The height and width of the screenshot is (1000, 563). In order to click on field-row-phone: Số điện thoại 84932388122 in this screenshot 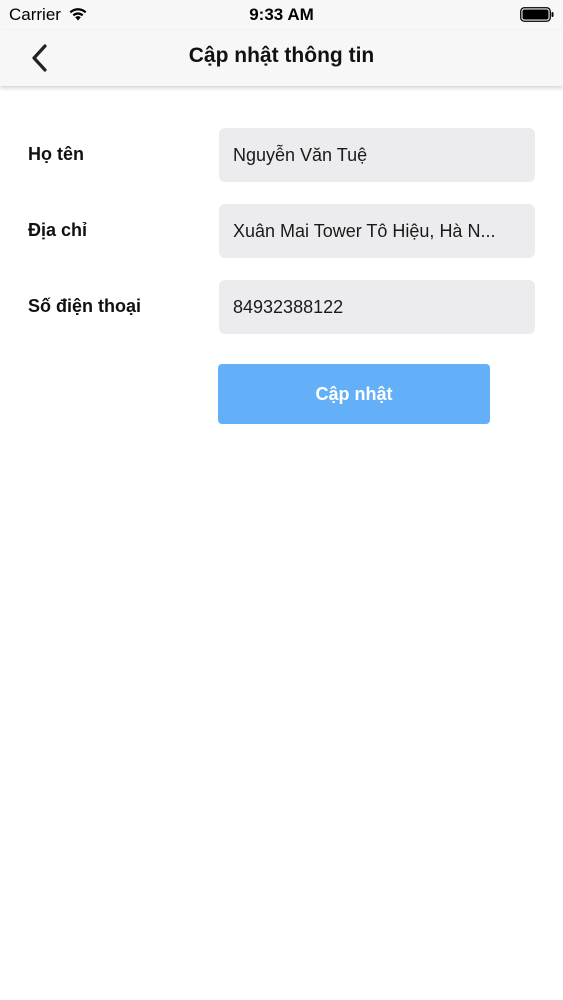, I will do `click(281, 307)`.